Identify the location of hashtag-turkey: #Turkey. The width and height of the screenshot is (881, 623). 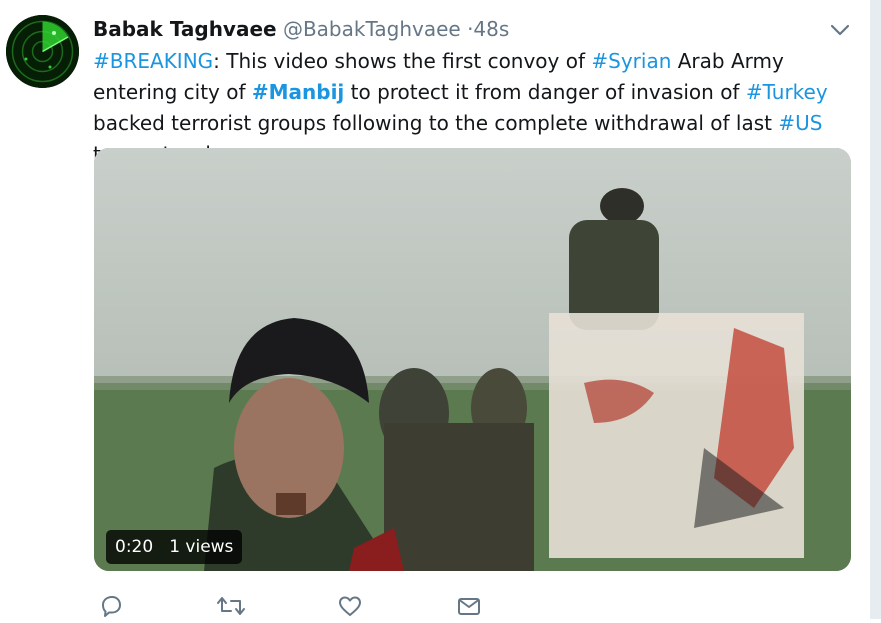
(787, 92).